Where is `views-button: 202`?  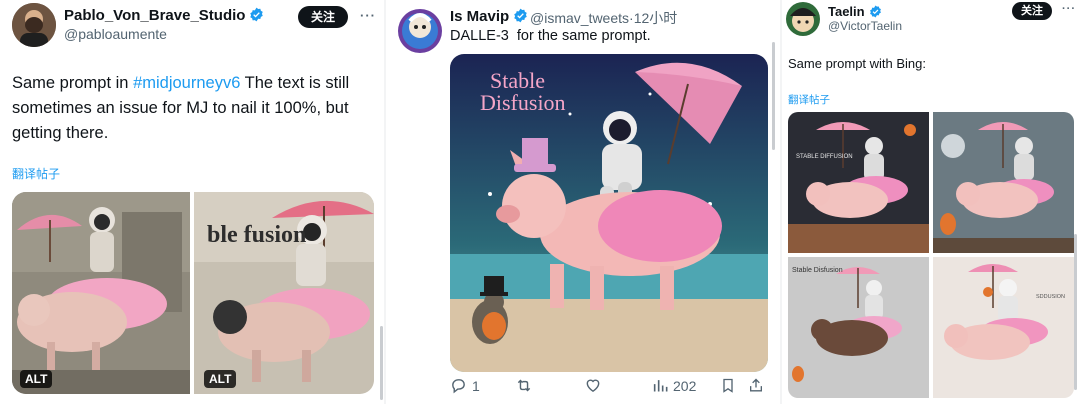 views-button: 202 is located at coordinates (674, 385).